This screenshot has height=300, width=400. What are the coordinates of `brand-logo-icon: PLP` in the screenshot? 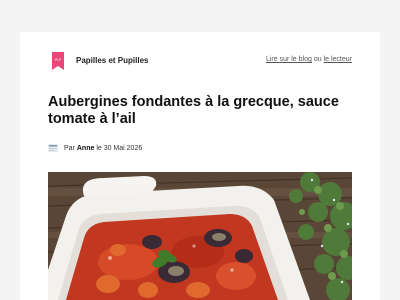 It's located at (58, 61).